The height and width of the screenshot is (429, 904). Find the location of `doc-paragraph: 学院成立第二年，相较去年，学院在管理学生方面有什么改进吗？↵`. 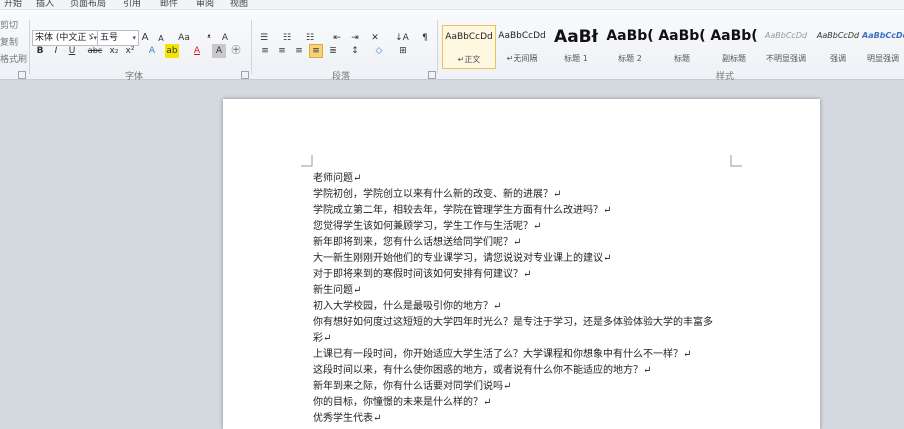

doc-paragraph: 学院成立第二年，相较去年，学院在管理学生方面有什么改进吗？↵ is located at coordinates (462, 211).